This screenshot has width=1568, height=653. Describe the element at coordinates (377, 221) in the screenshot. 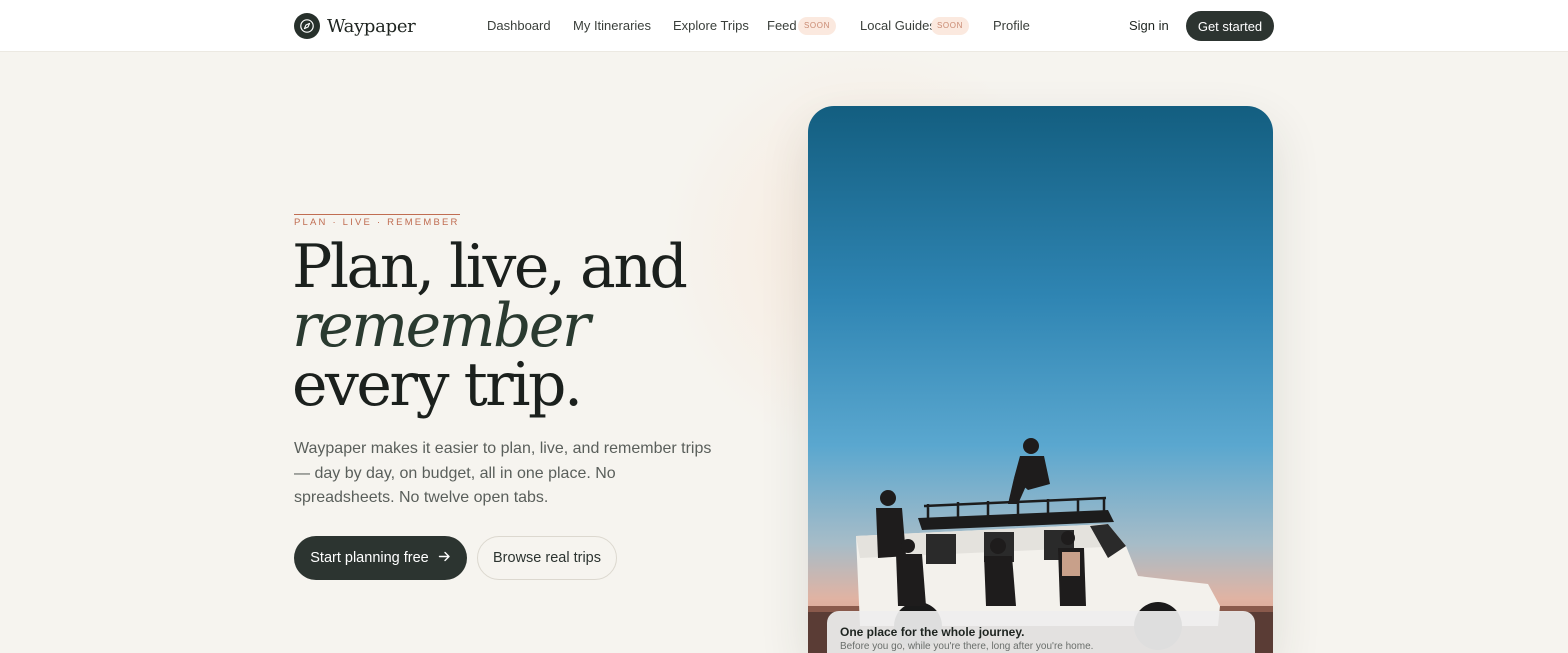

I see `hero-eyebrow: PLAN · LIVE · REMEMBER` at that location.